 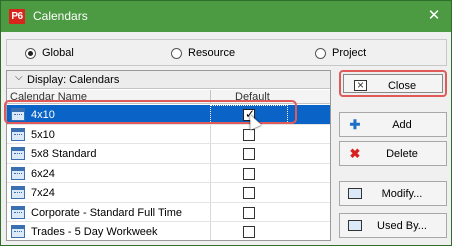 I want to click on delete-button: ✖ Delete, so click(x=393, y=153).